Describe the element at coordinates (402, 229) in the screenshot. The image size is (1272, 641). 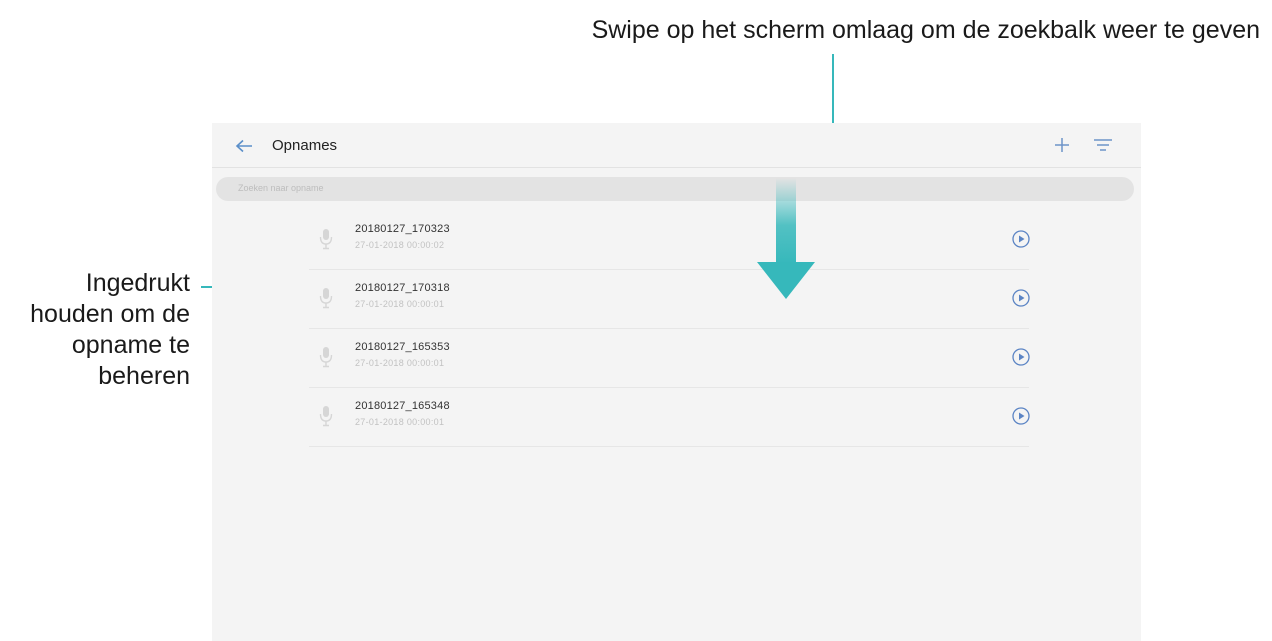
I see `recording-name: 20180127_170323` at that location.